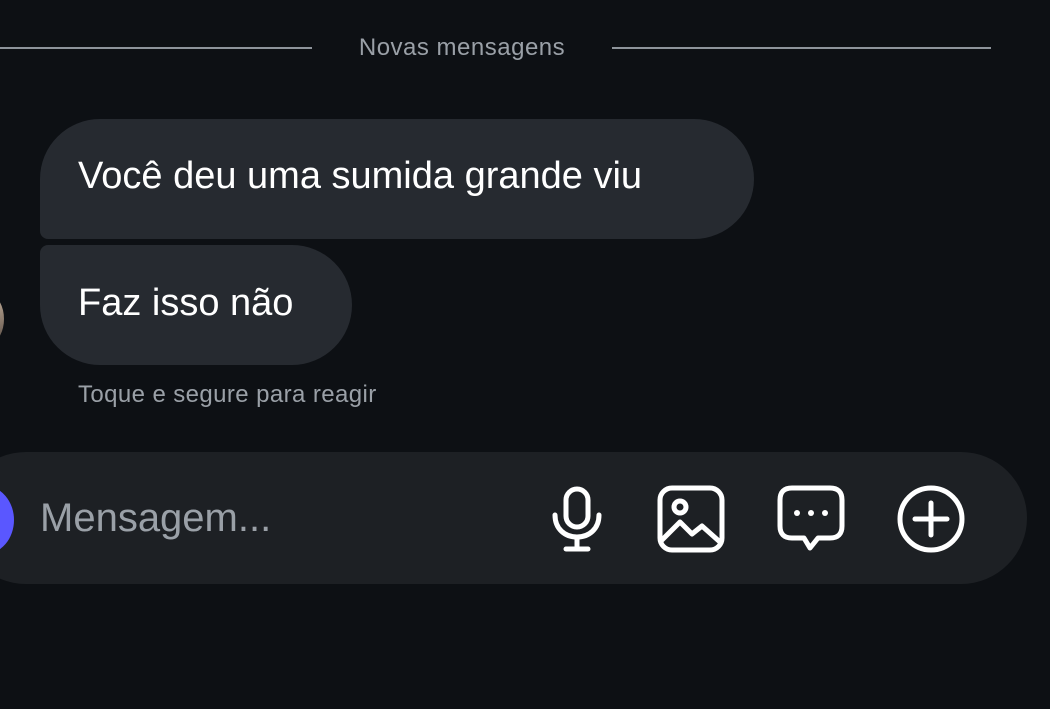 Image resolution: width=1050 pixels, height=709 pixels. I want to click on message-text: Faz isso não, so click(186, 303).